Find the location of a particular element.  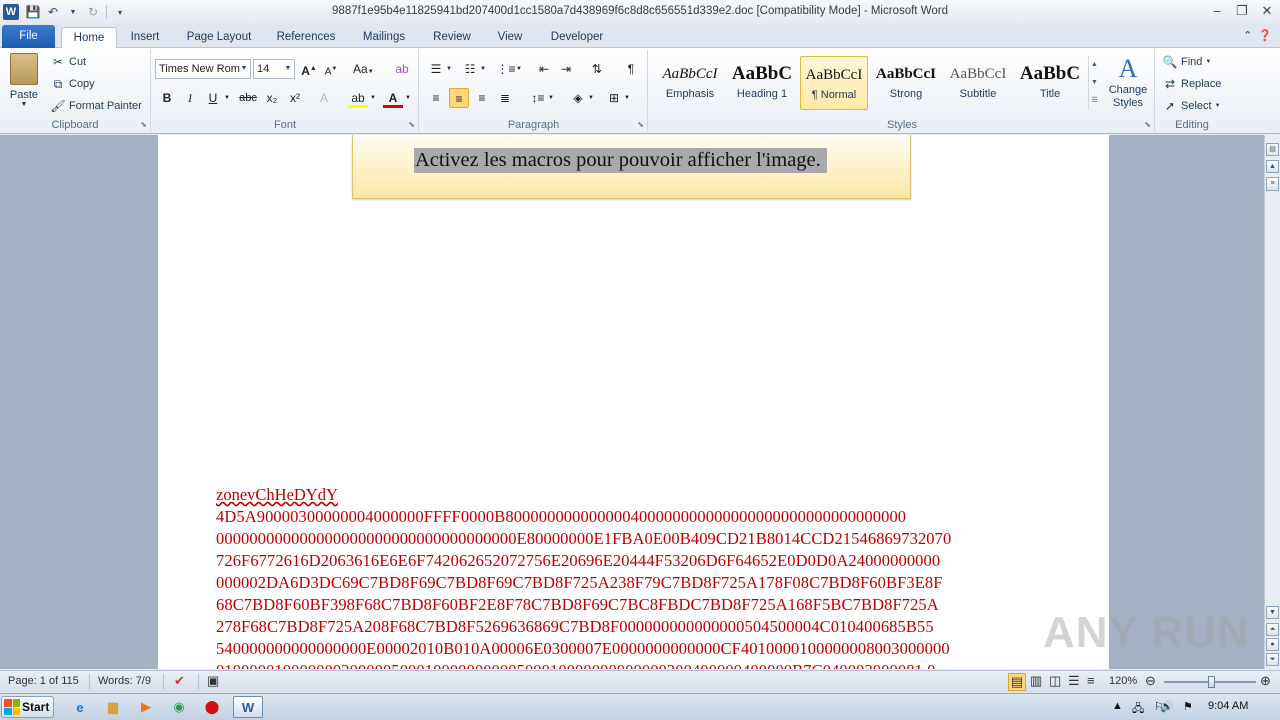

gallery-up-icon: ▲ is located at coordinates (1094, 65).